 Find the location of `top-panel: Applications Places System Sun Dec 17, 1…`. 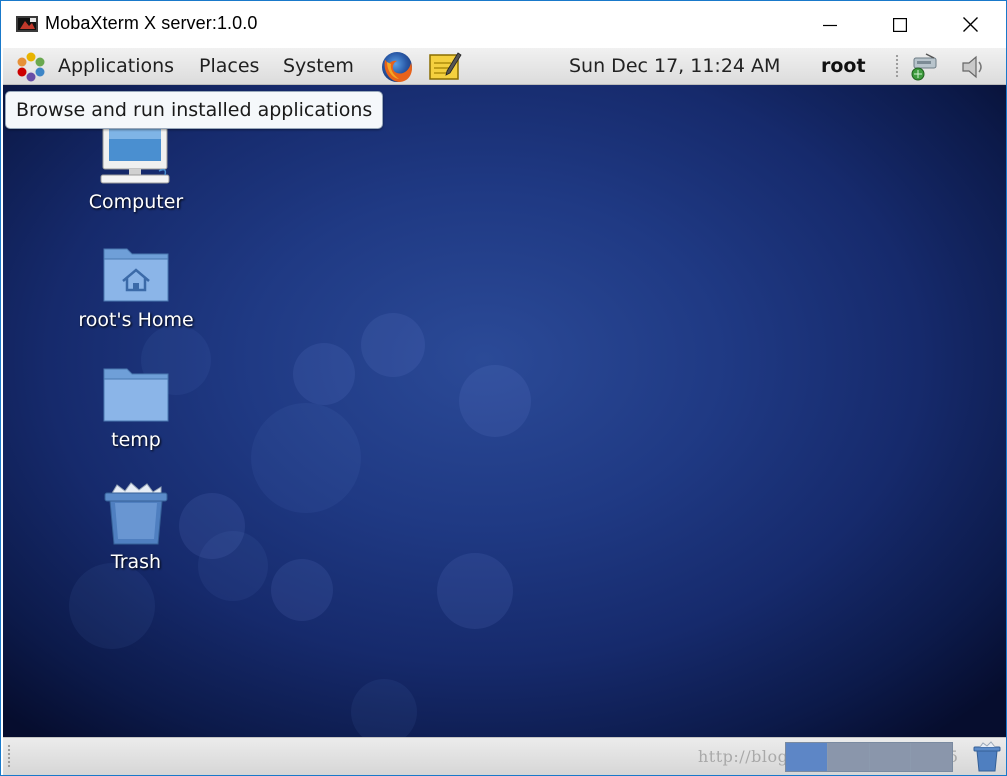

top-panel: Applications Places System Sun Dec 17, 1… is located at coordinates (504, 66).